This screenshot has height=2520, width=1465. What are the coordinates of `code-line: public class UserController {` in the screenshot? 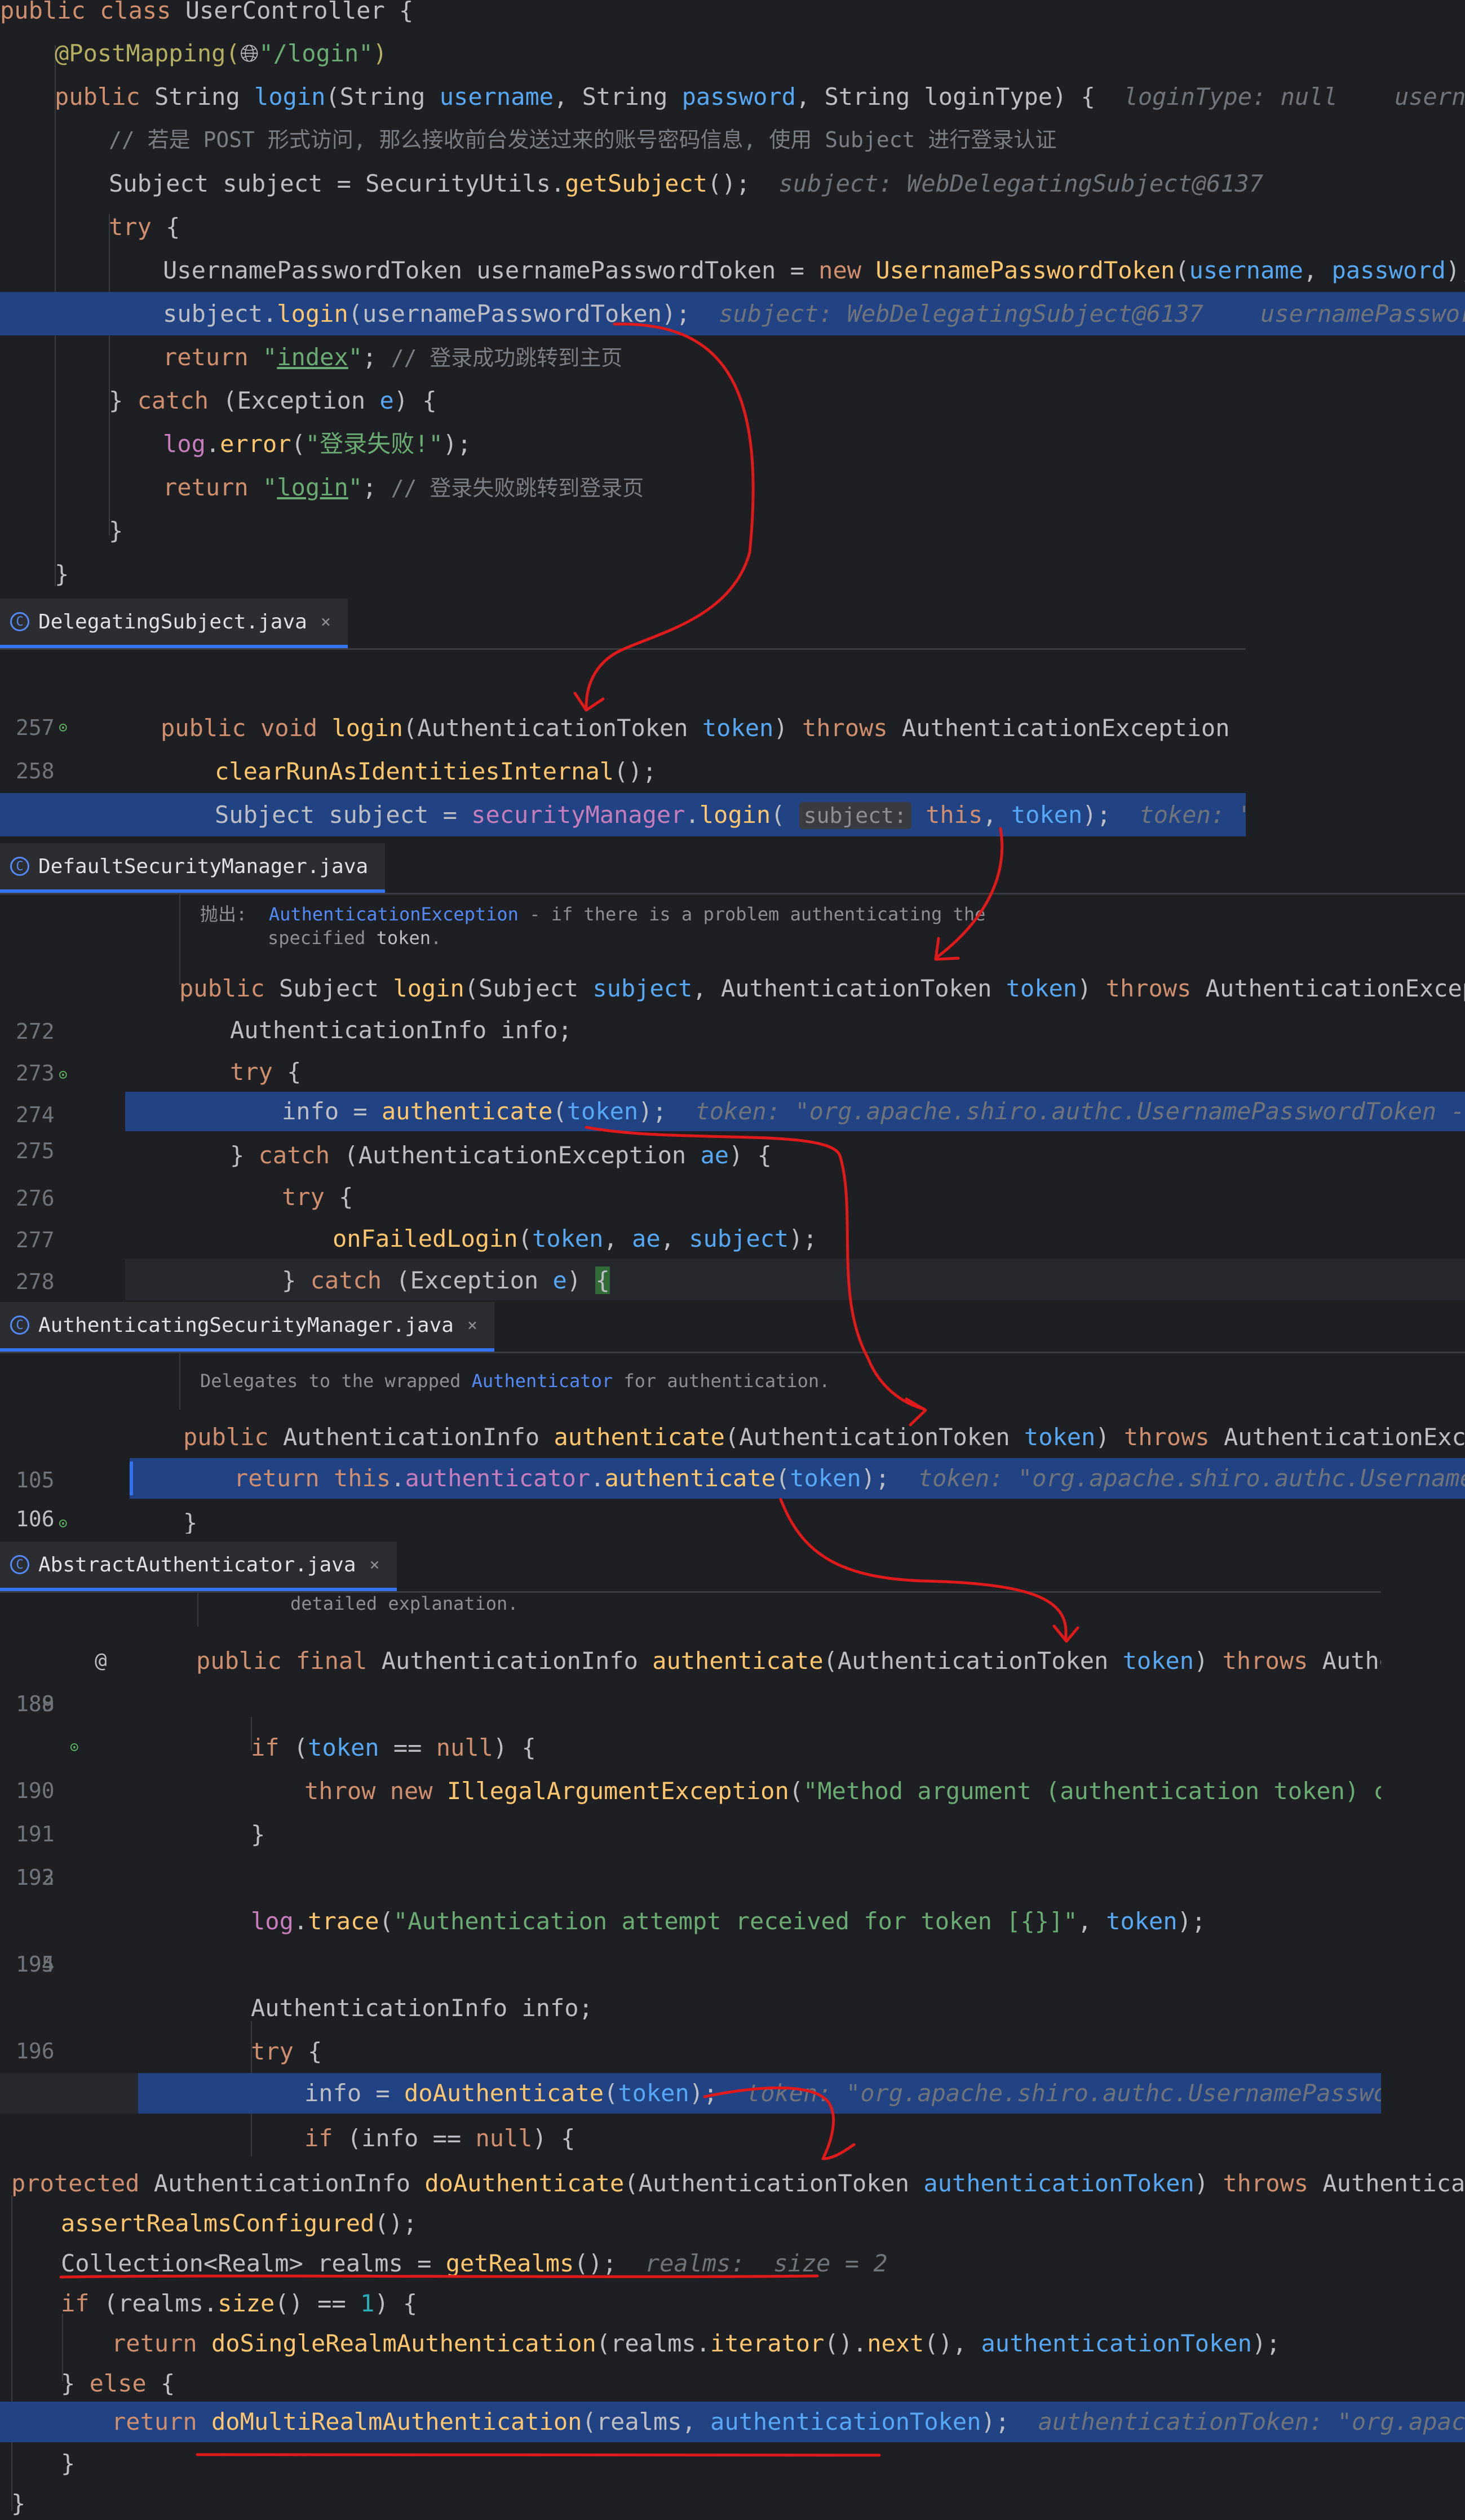 It's located at (732, 16).